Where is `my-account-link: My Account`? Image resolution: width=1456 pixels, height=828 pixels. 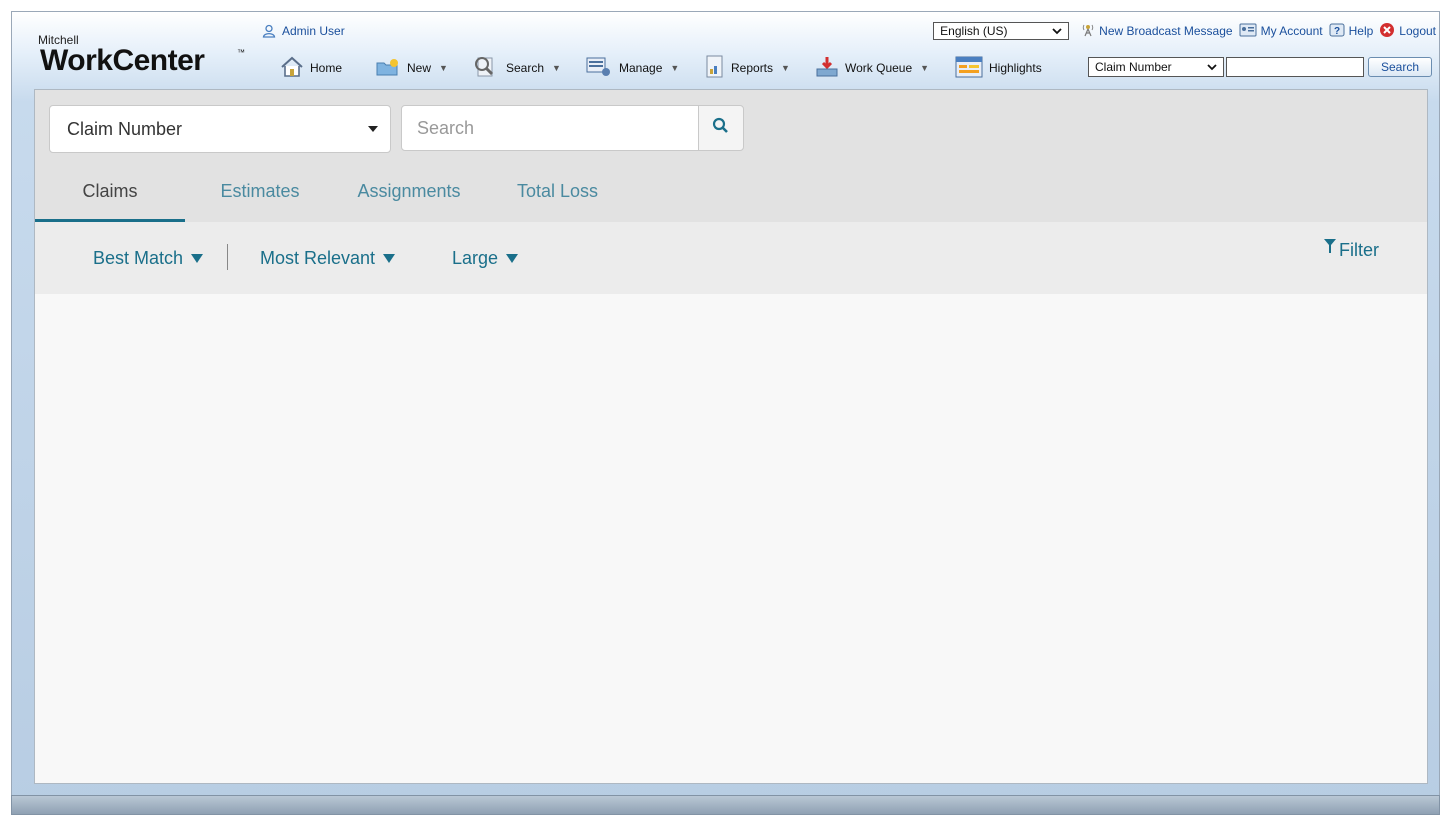
my-account-link: My Account is located at coordinates (1281, 31).